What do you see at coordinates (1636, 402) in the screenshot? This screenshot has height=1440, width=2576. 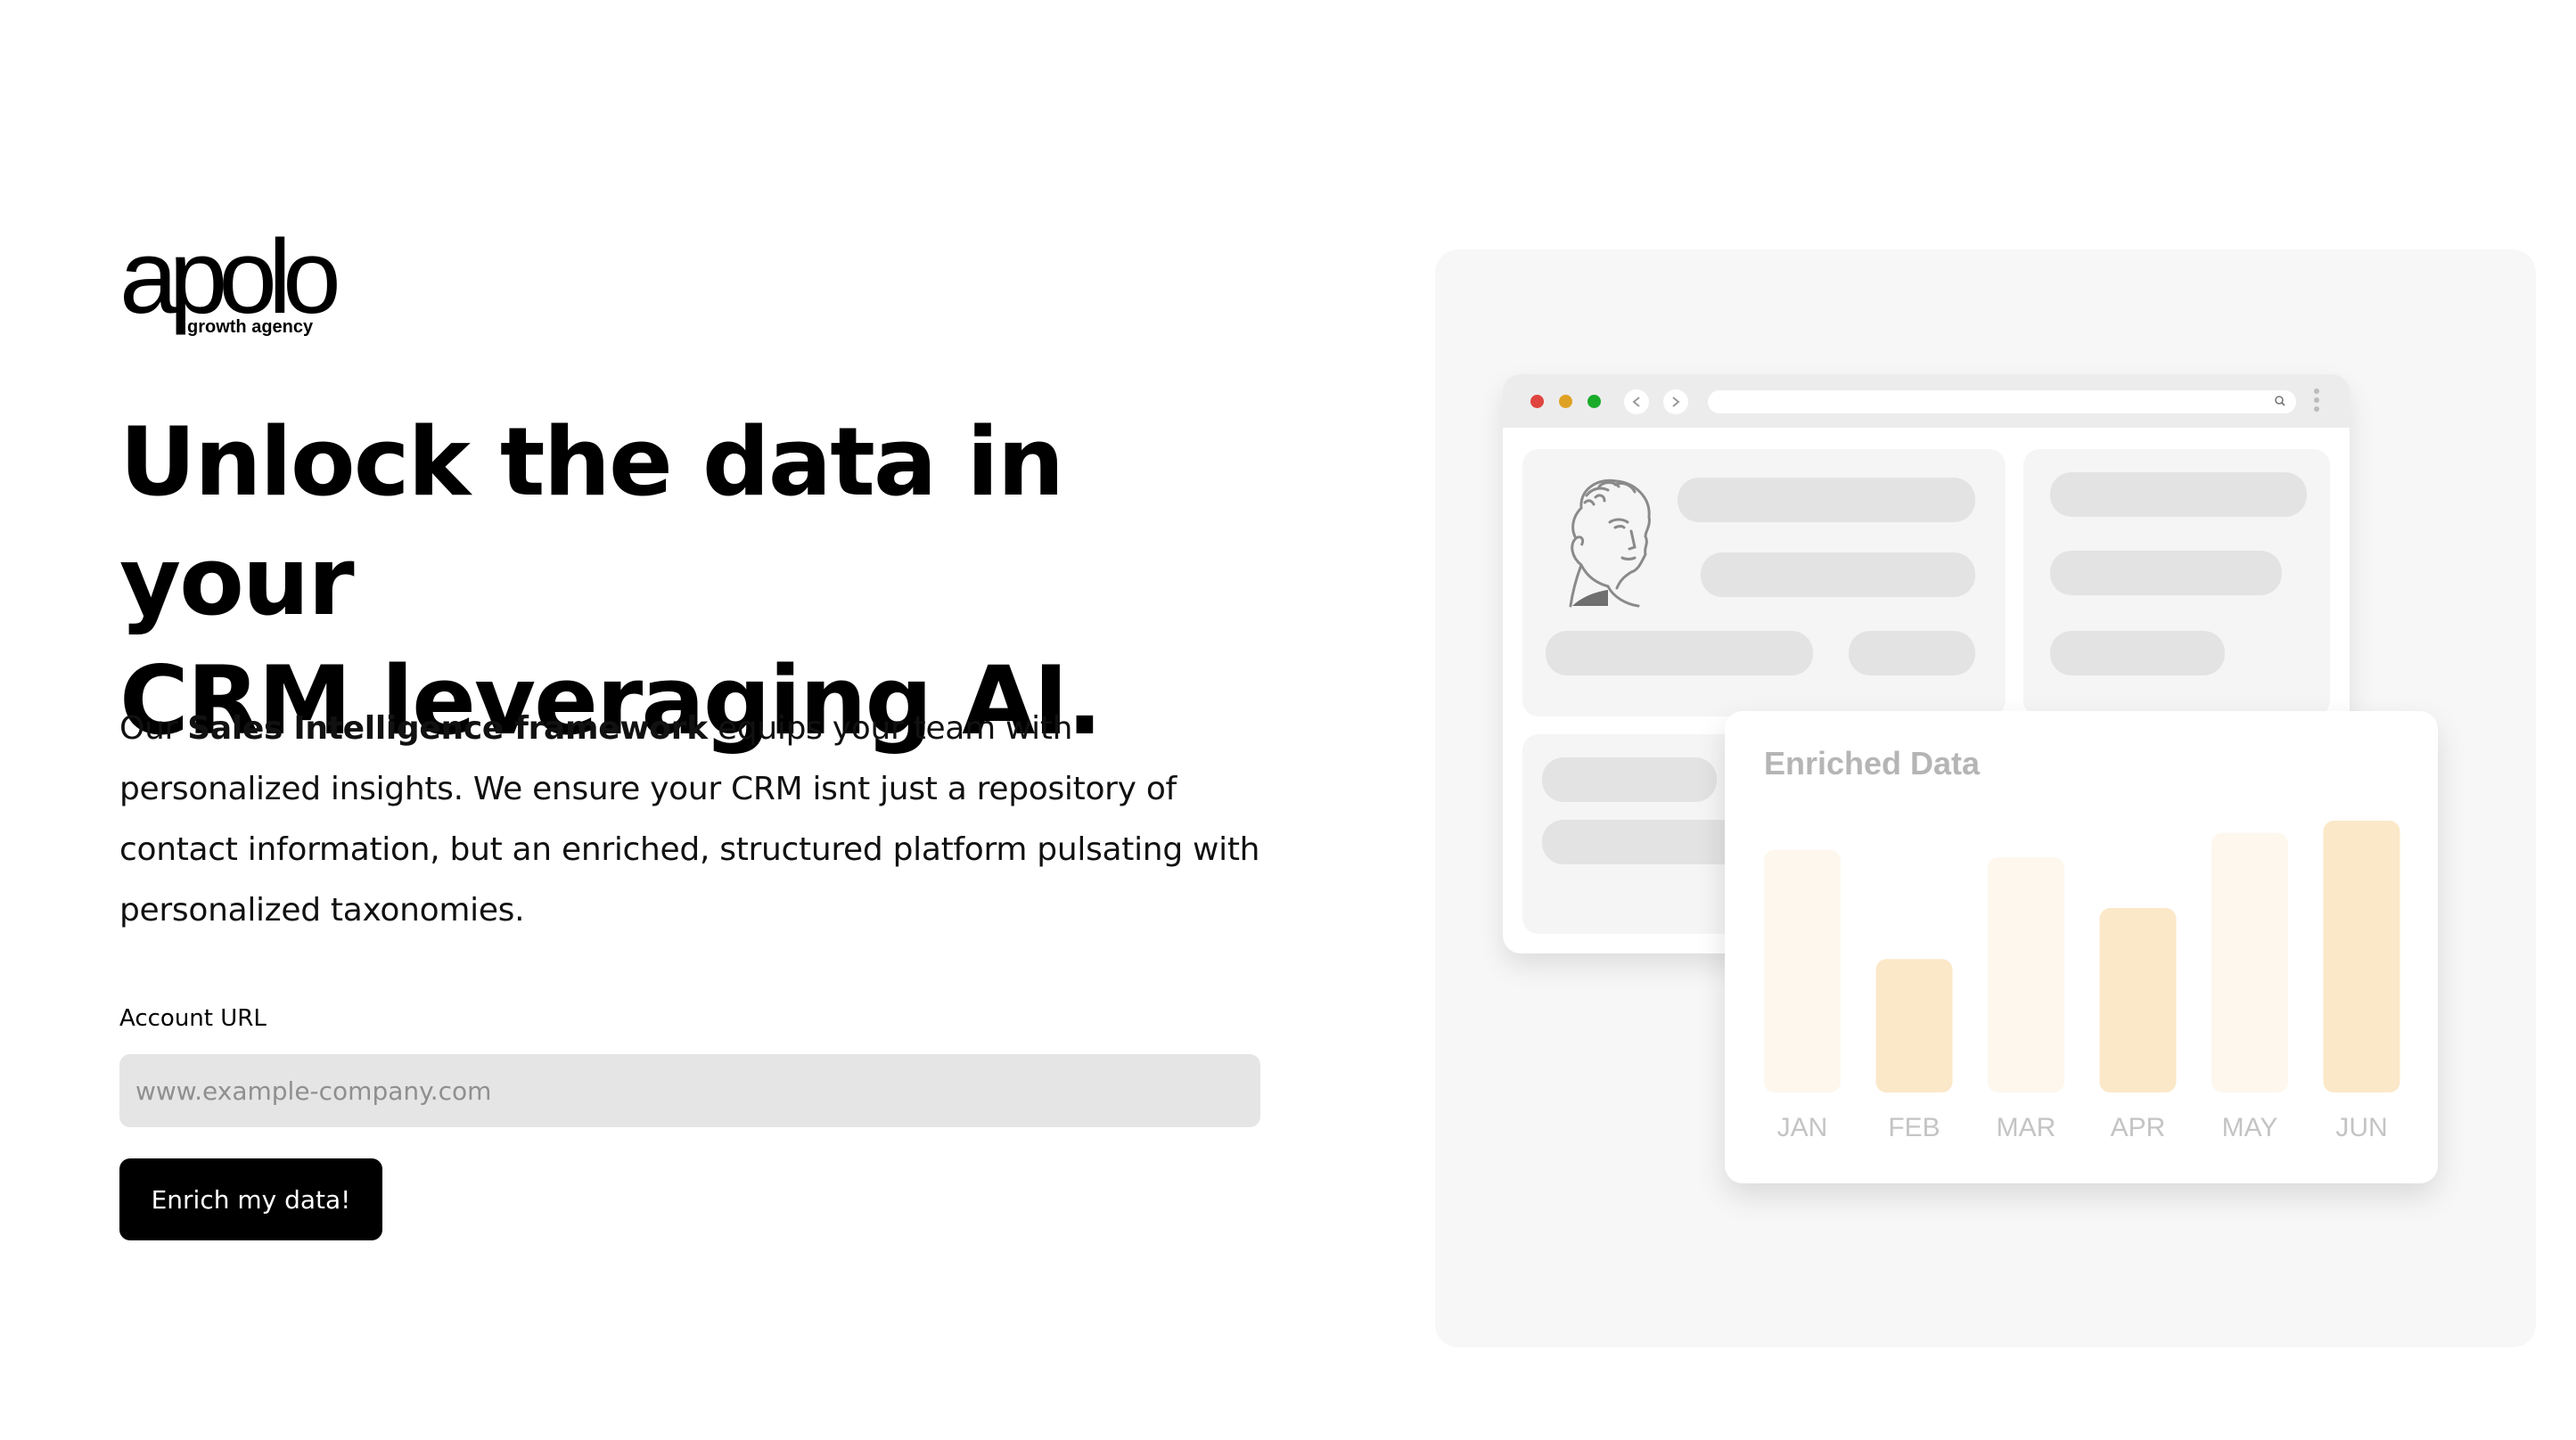 I see `arrow-left-icon` at bounding box center [1636, 402].